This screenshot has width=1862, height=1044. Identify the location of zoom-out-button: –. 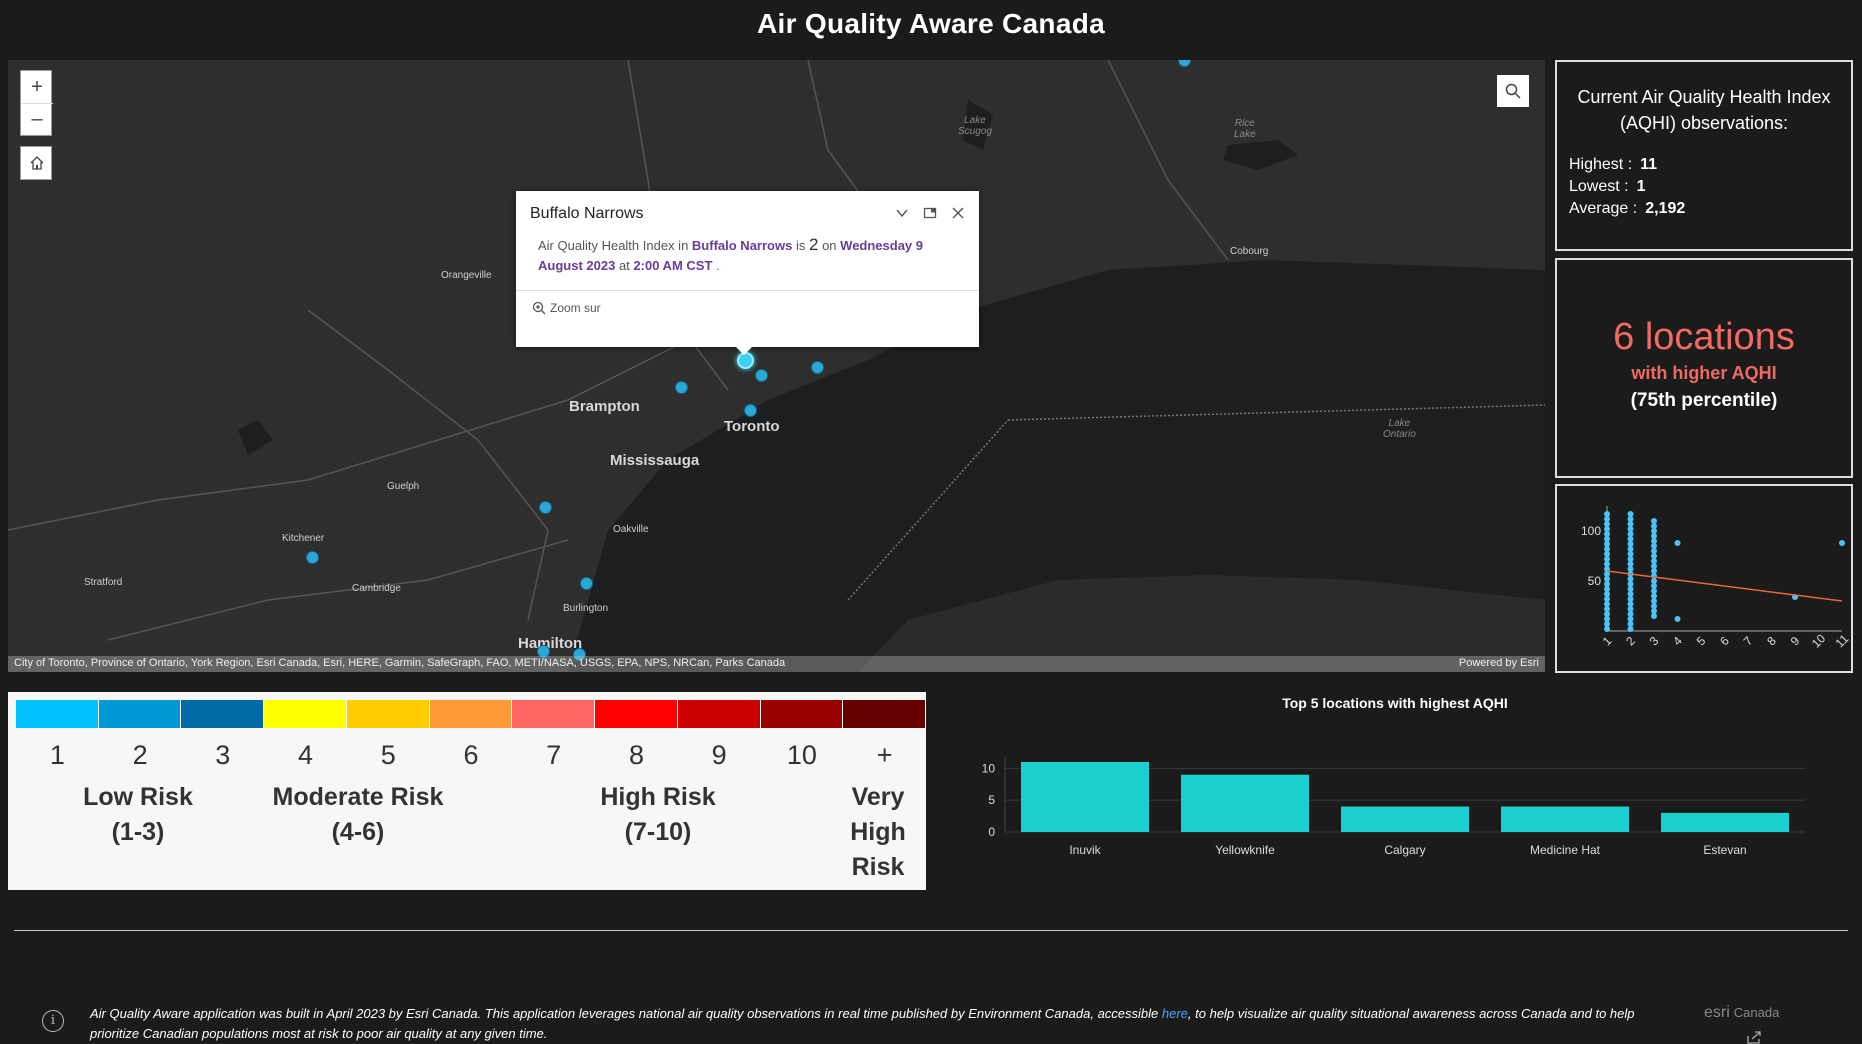
(37, 119).